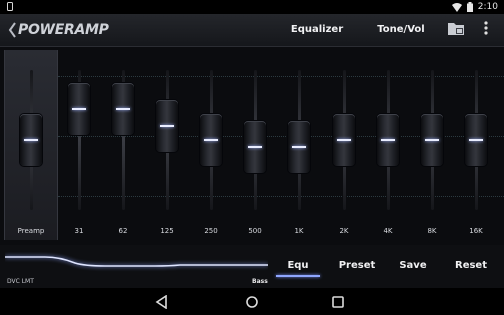 This screenshot has width=504, height=315. Describe the element at coordinates (456, 7) in the screenshot. I see `wifi-icon` at that location.